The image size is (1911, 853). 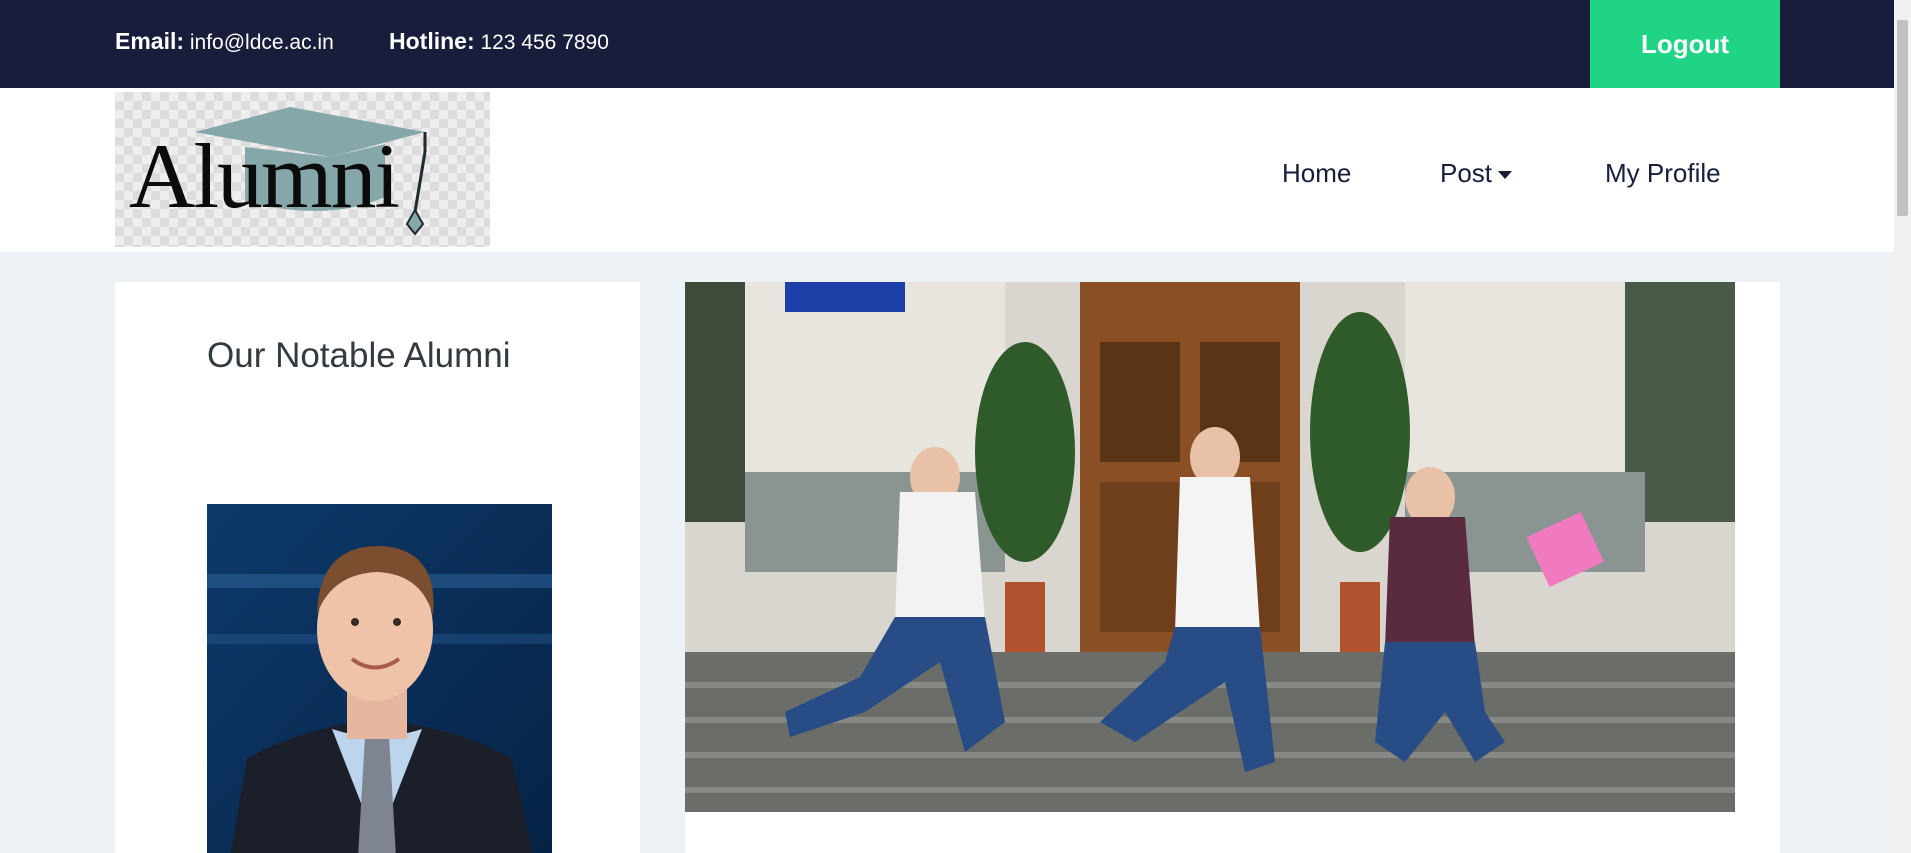 What do you see at coordinates (1685, 44) in the screenshot?
I see `logout-button: Logout` at bounding box center [1685, 44].